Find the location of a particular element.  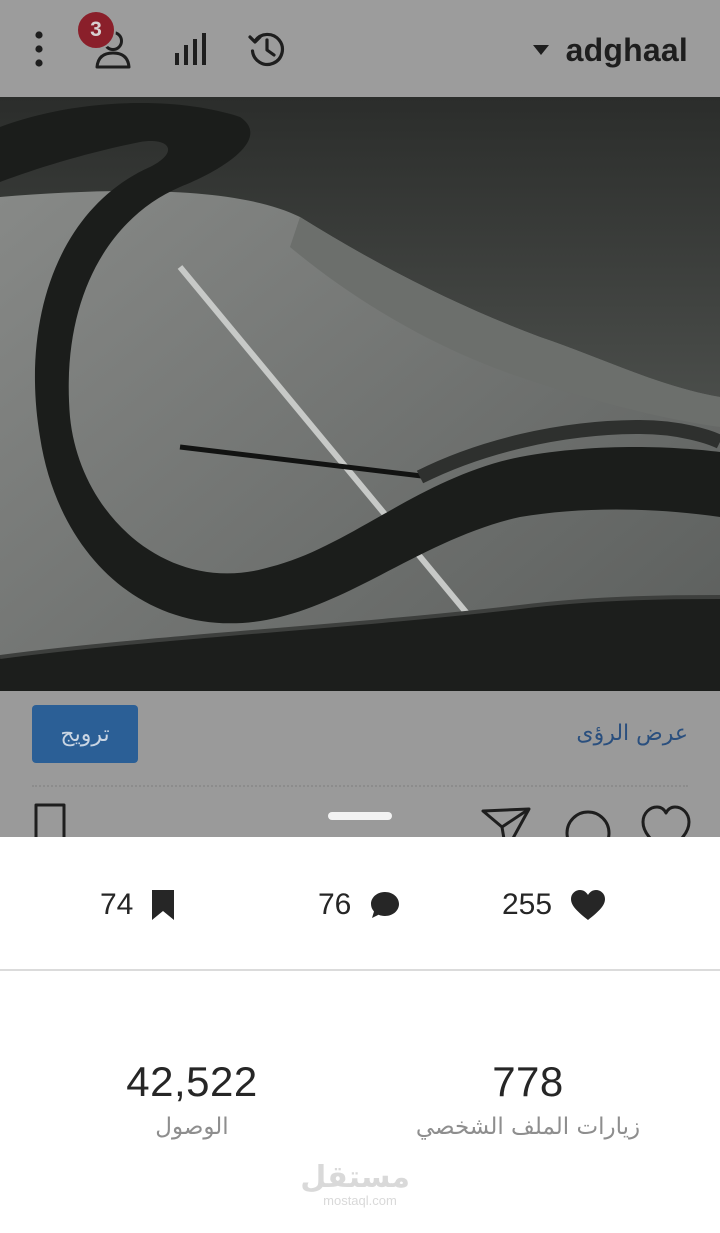

sheet-drag-handle is located at coordinates (360, 816).